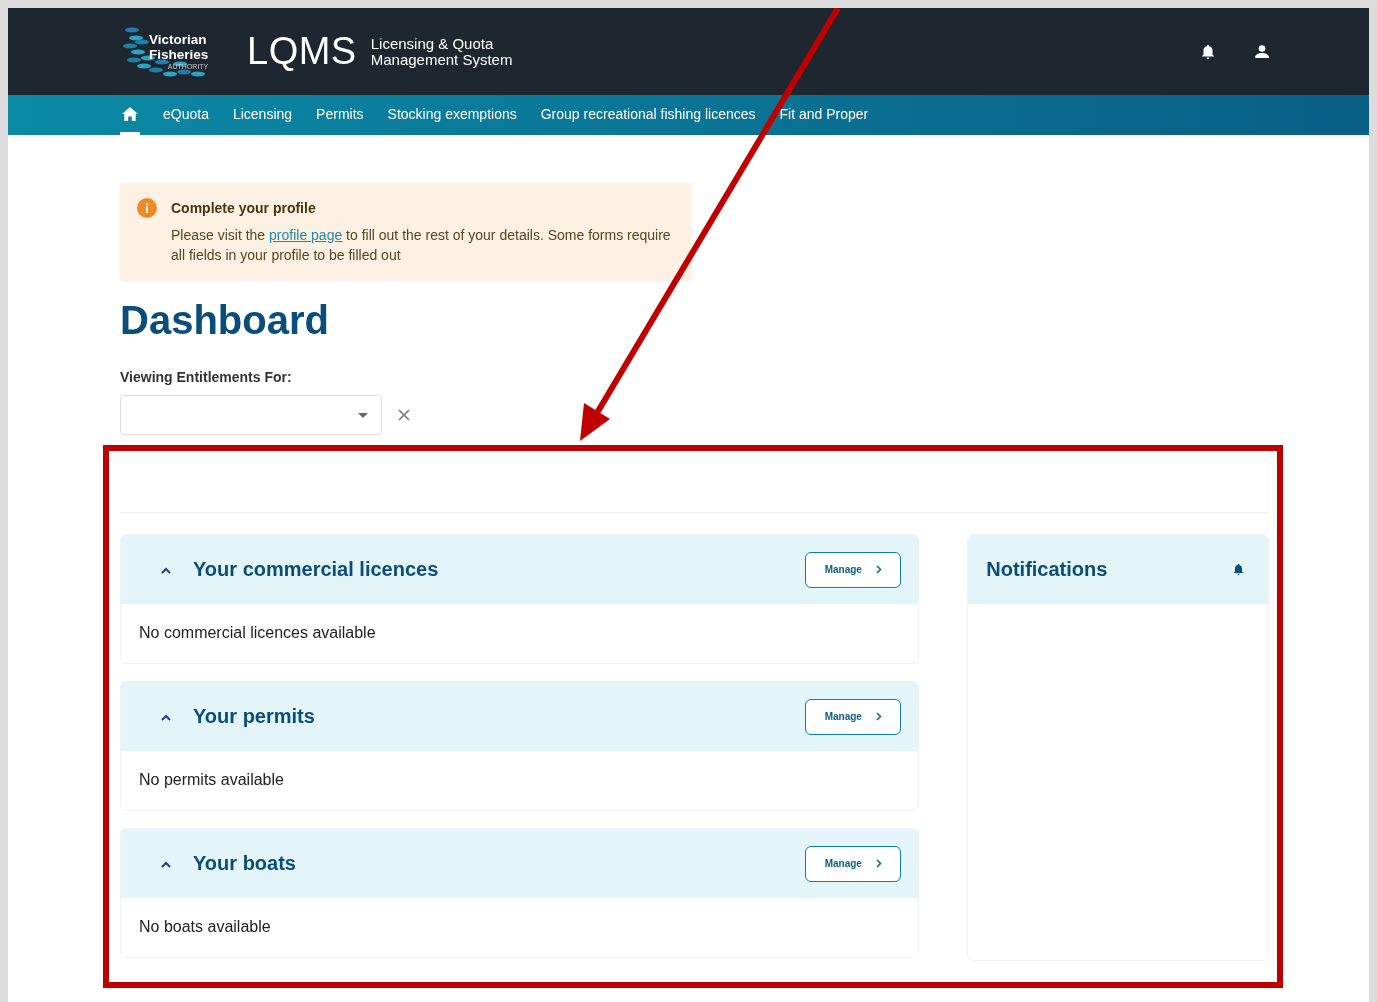 The image size is (1377, 1002). What do you see at coordinates (254, 716) in the screenshot?
I see `section-title: Your permits` at bounding box center [254, 716].